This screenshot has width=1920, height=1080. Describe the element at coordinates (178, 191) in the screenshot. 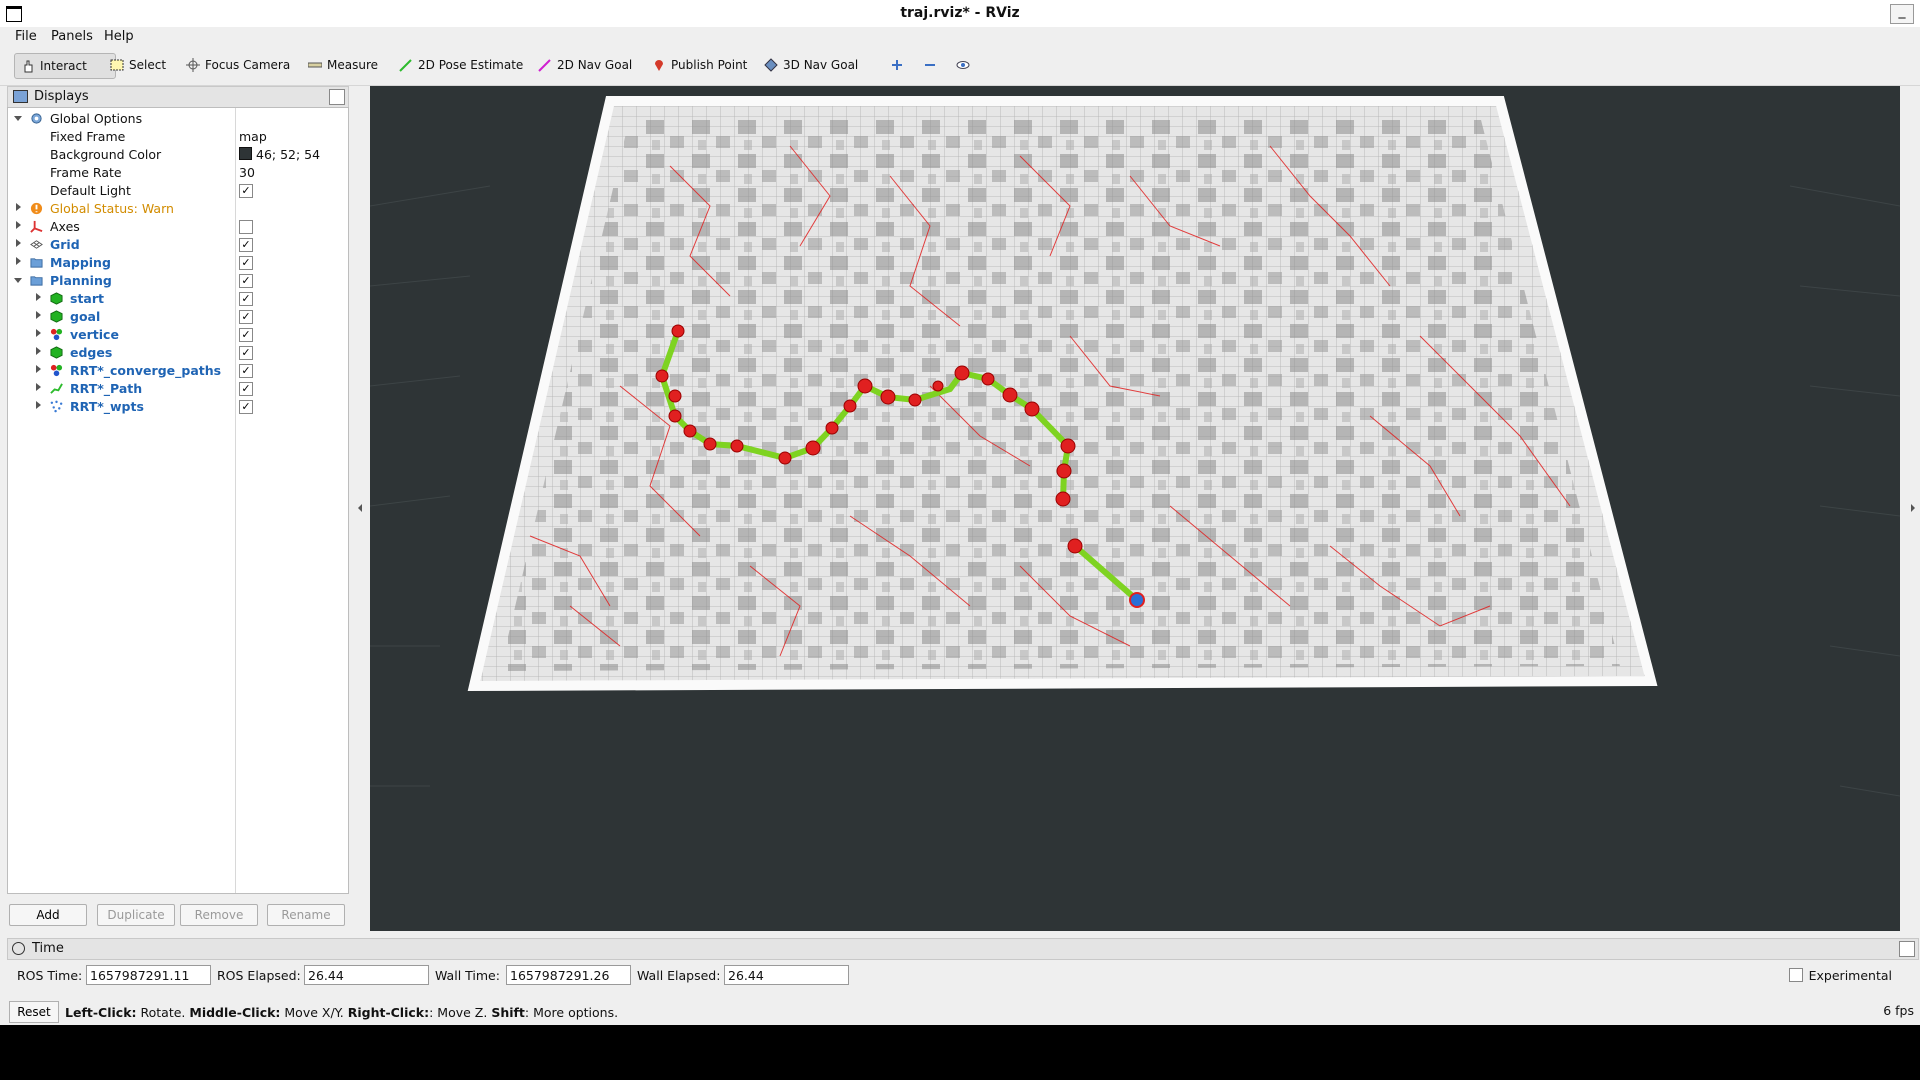

I see `tree-row-default-light: Default Light ✓` at that location.